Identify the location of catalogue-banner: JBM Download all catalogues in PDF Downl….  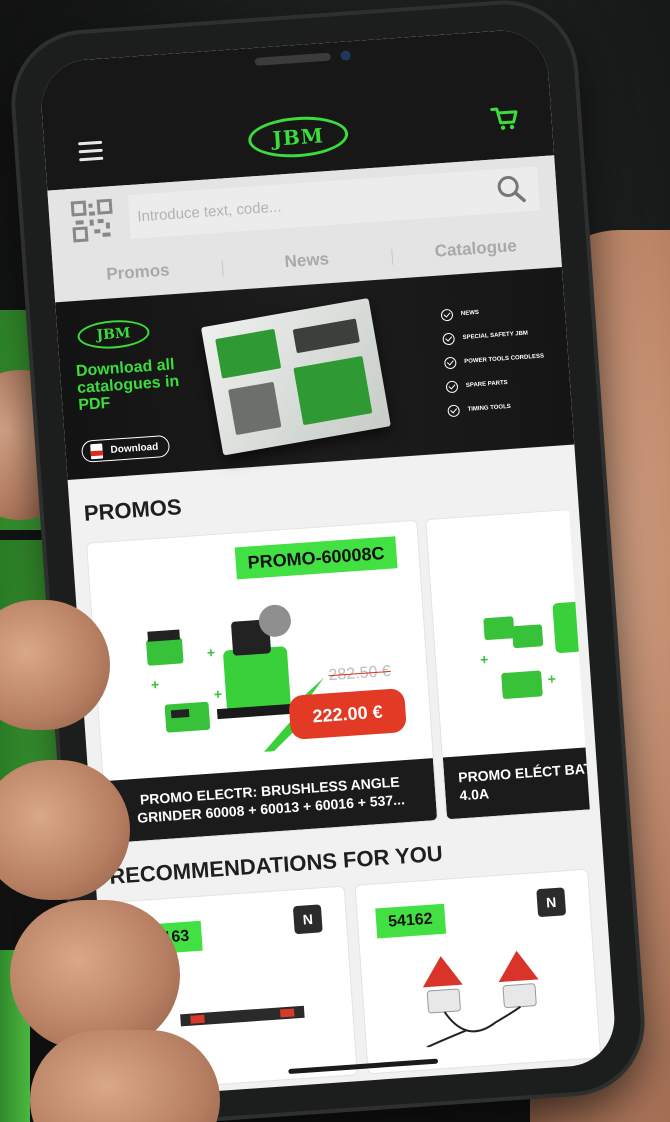
(315, 373).